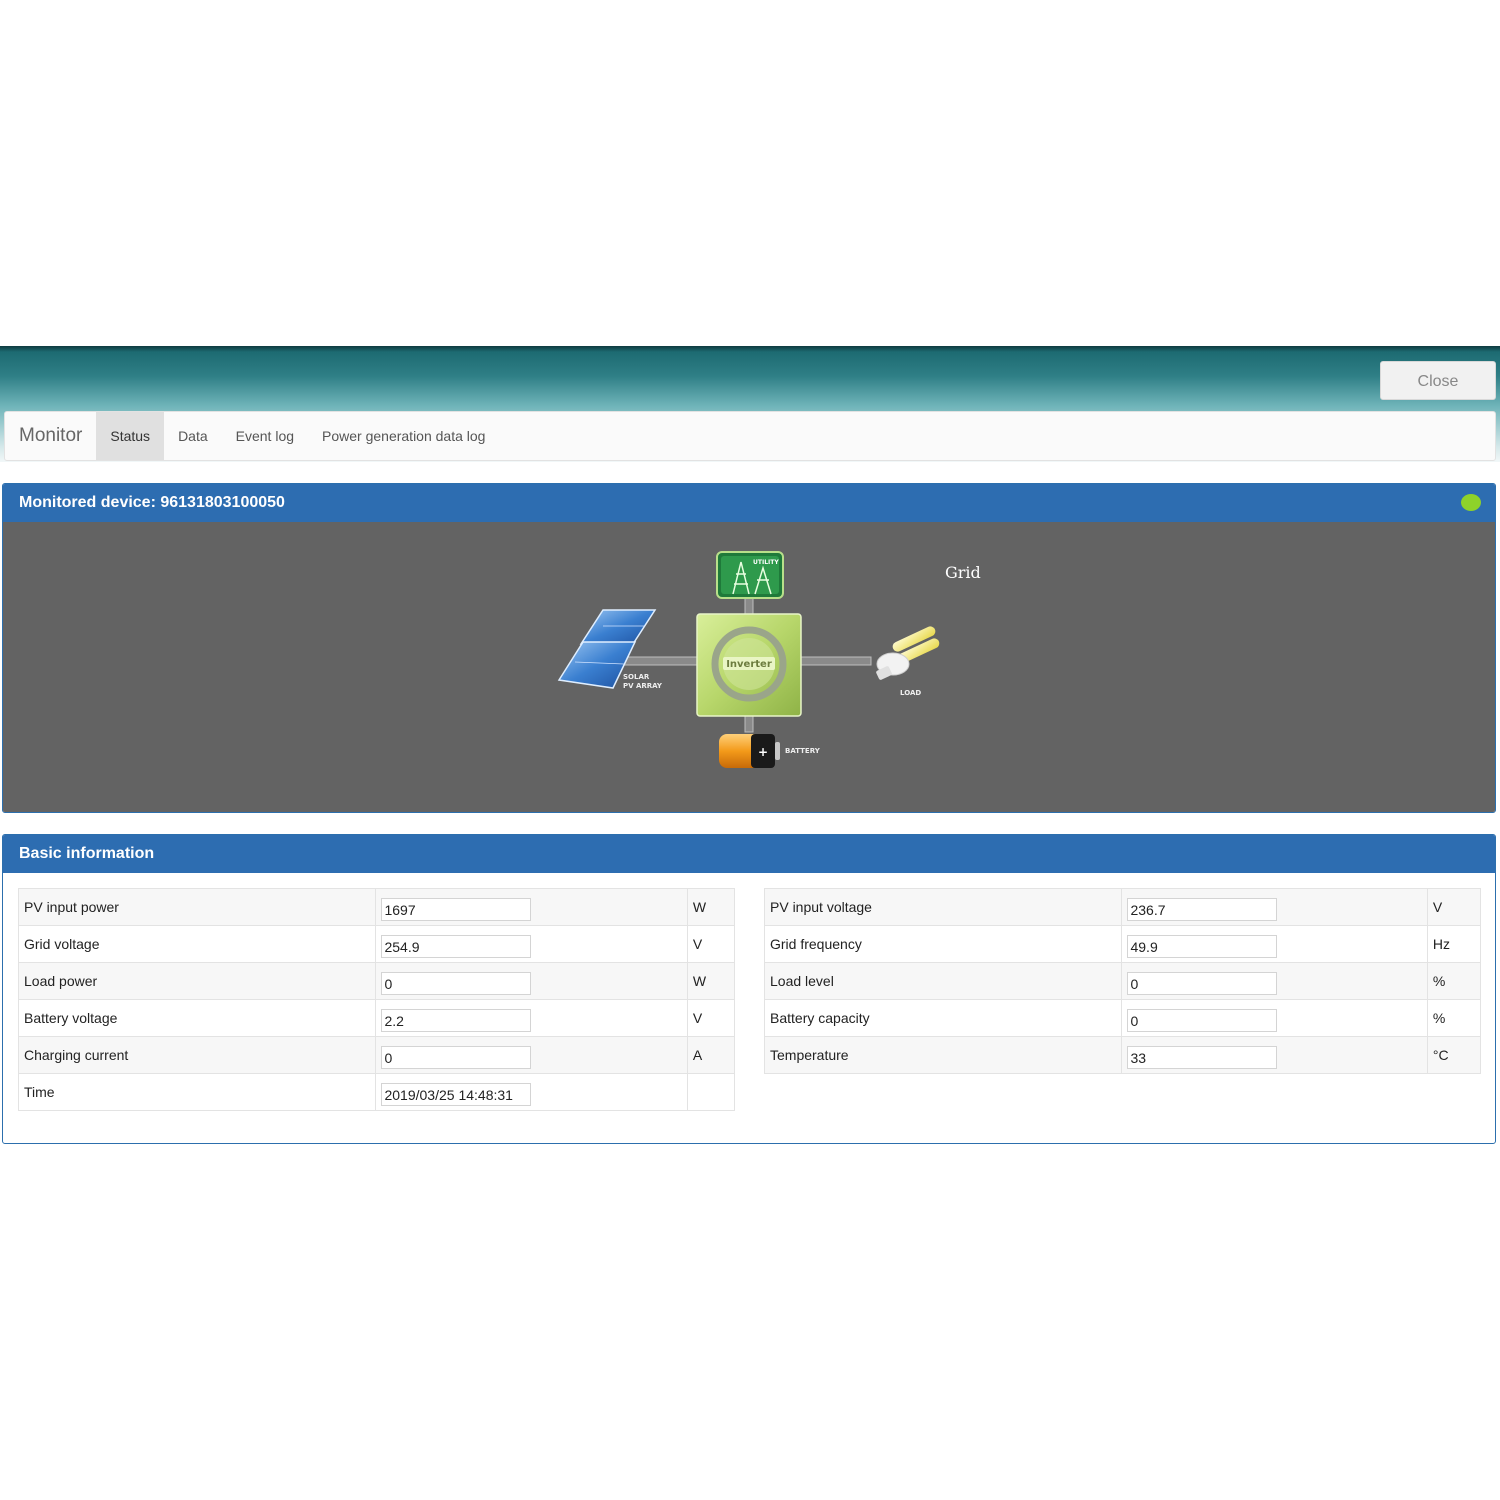 This screenshot has width=1500, height=1500. What do you see at coordinates (197, 1055) in the screenshot?
I see `field-label: Charging current` at bounding box center [197, 1055].